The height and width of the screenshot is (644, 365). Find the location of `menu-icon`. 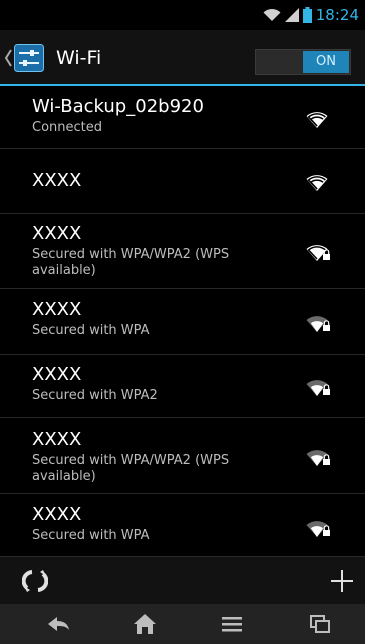

menu-icon is located at coordinates (232, 624).